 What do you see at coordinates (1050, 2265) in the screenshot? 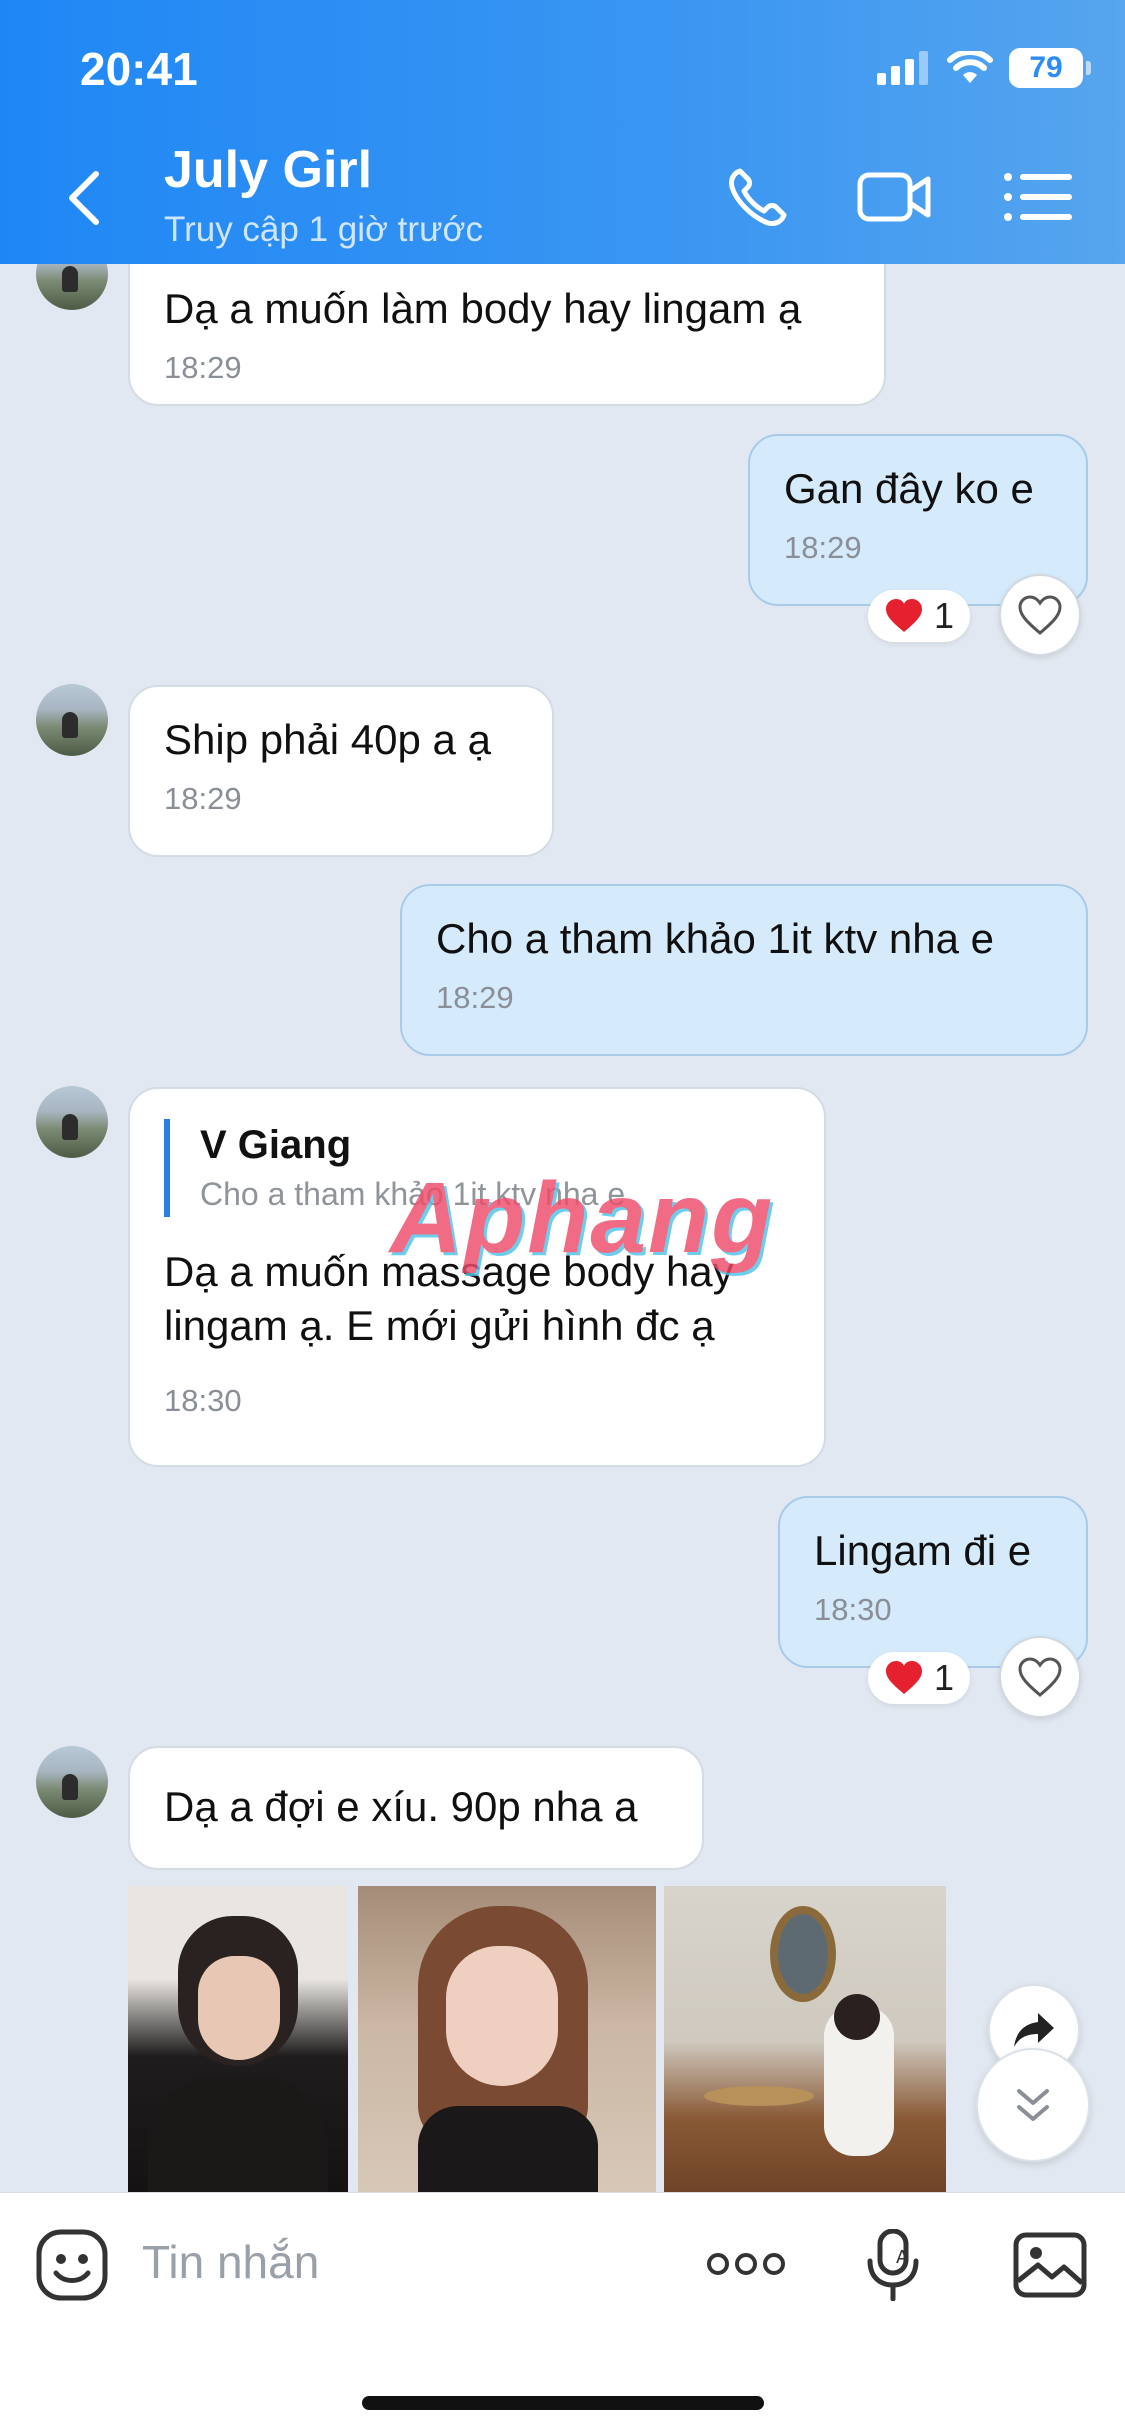
I see `image-picker-icon` at bounding box center [1050, 2265].